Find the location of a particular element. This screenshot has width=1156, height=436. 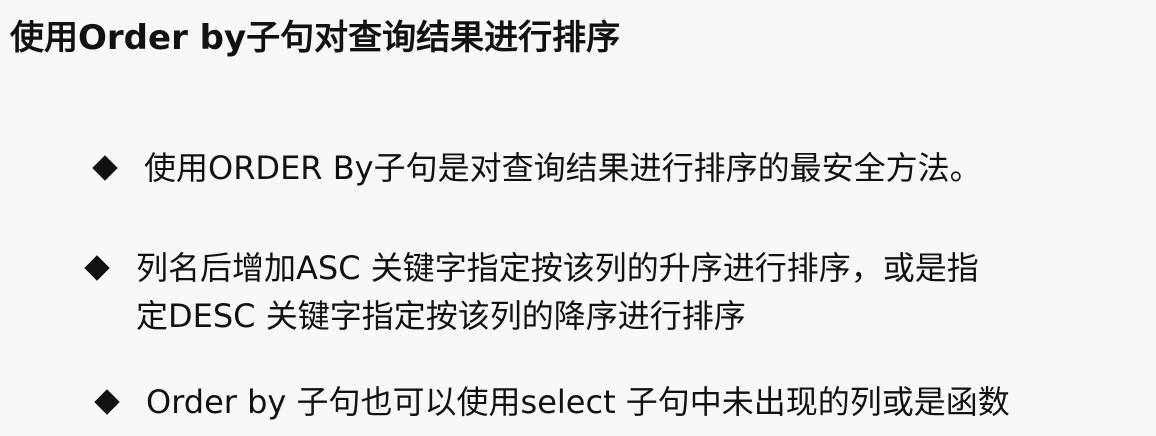

bullet-item: Order by 子句也可以使用select 子句中未出现的列或是函数 is located at coordinates (552, 402).